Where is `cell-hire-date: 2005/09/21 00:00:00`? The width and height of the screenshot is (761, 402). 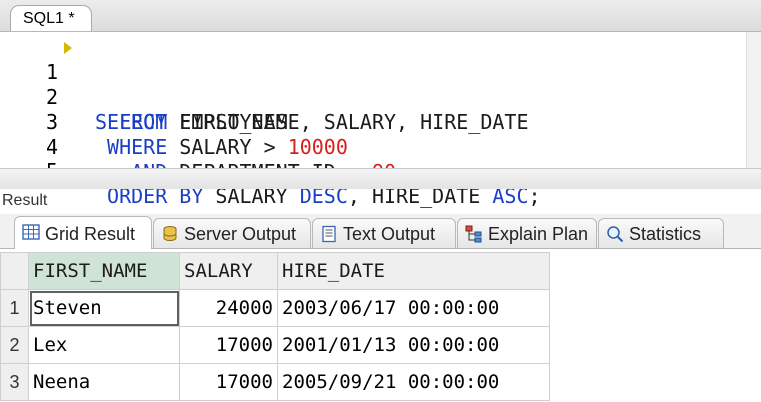
cell-hire-date: 2005/09/21 00:00:00 is located at coordinates (413, 382).